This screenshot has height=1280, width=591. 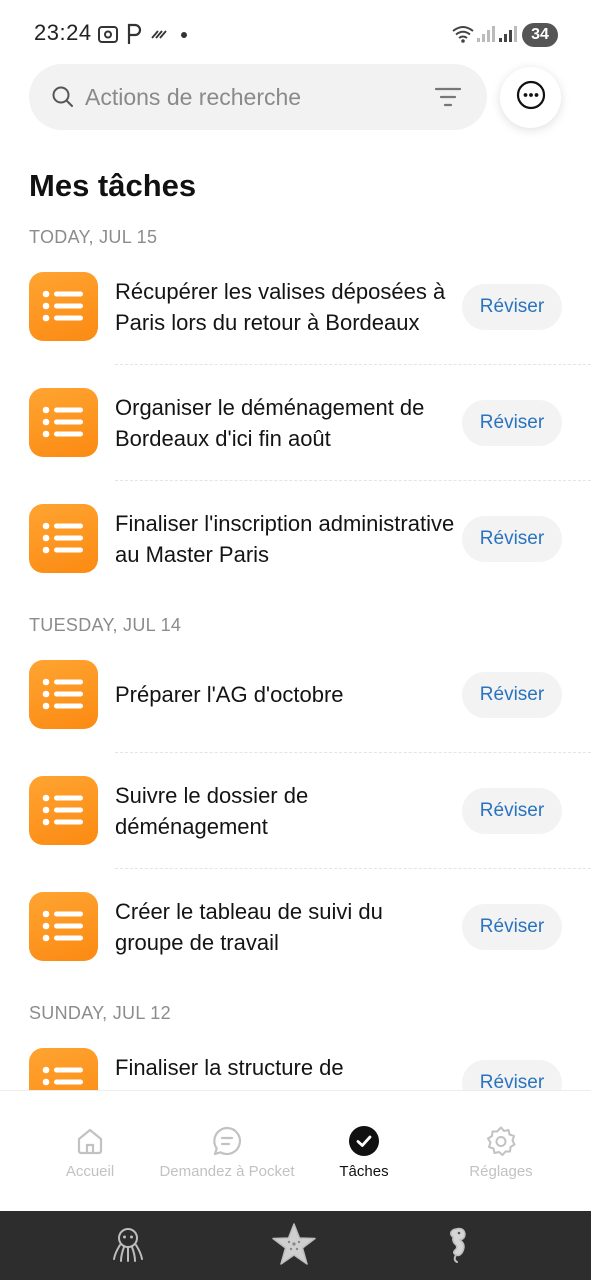 What do you see at coordinates (508, 34) in the screenshot?
I see `signal-roaming-icon` at bounding box center [508, 34].